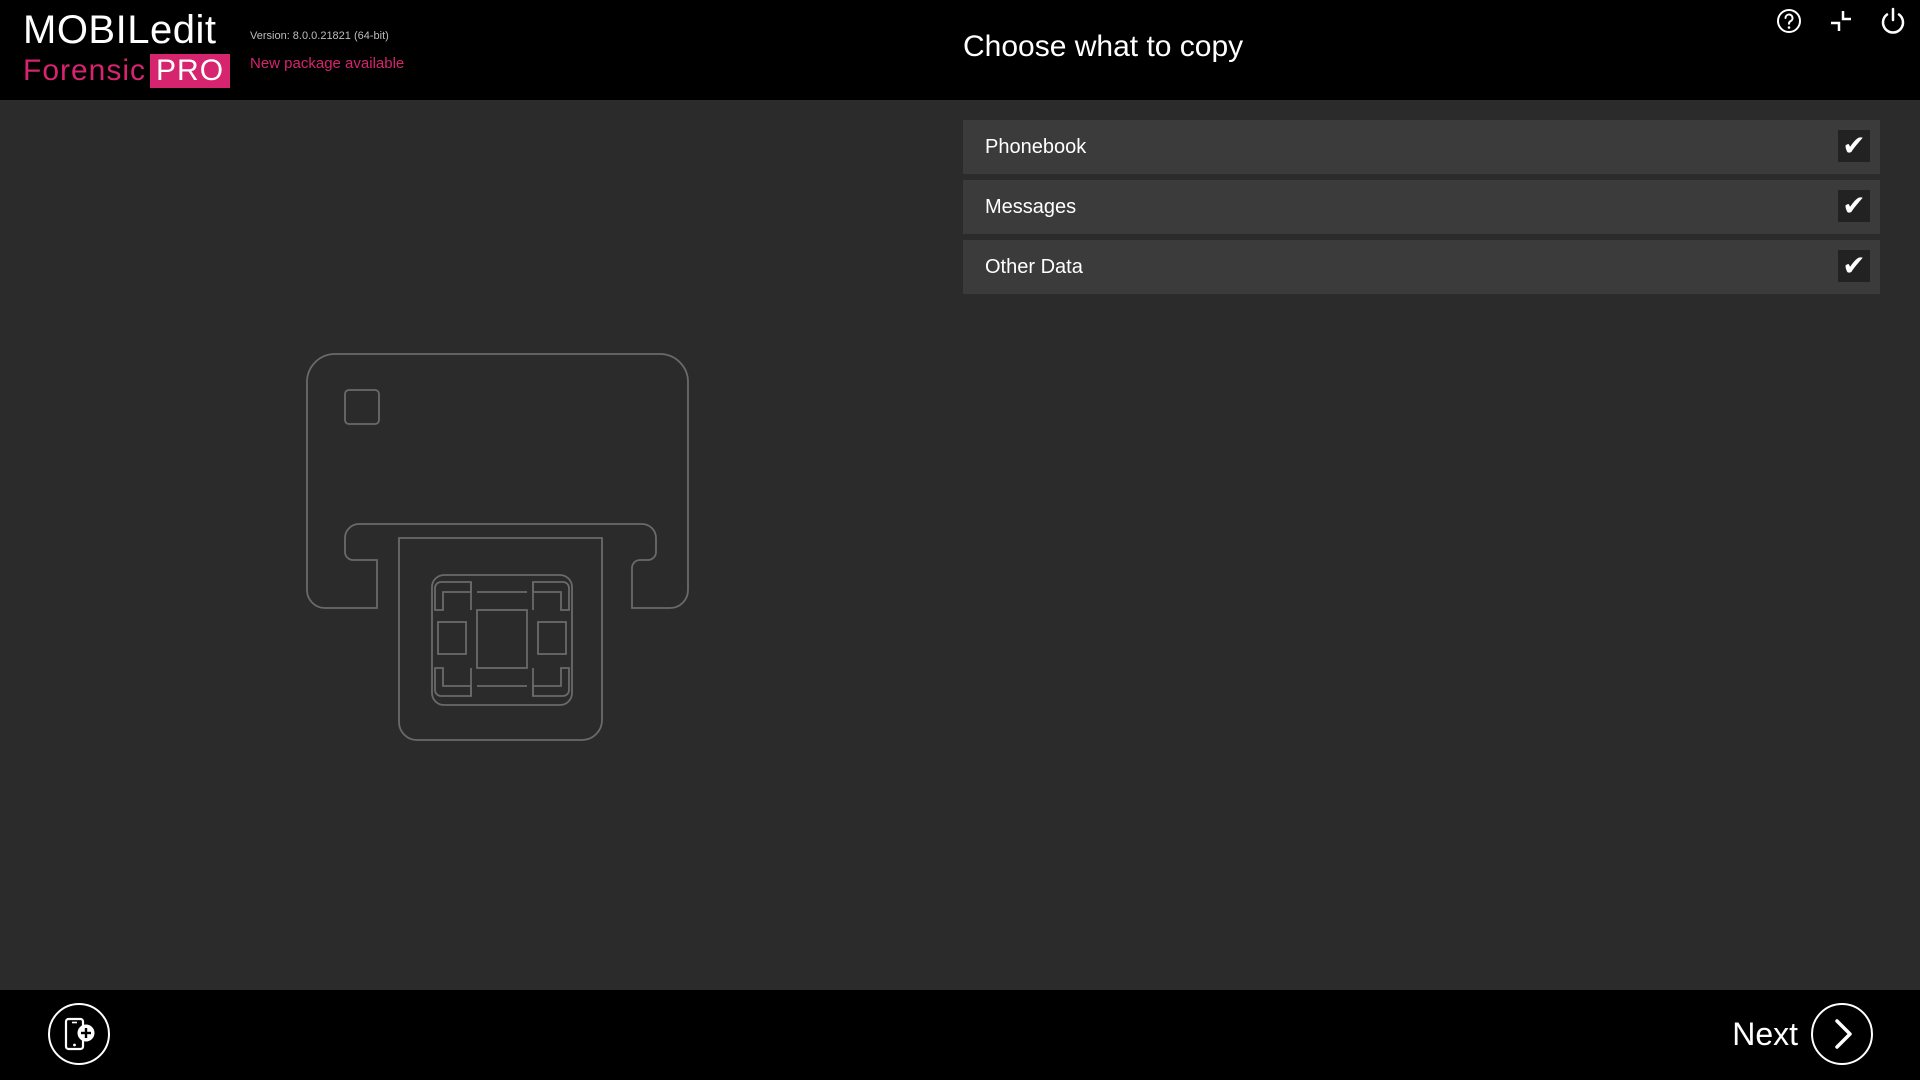  I want to click on copy-options-list: Phonebook ✔ Messages ✔ Other Data ✔, so click(1421, 210).